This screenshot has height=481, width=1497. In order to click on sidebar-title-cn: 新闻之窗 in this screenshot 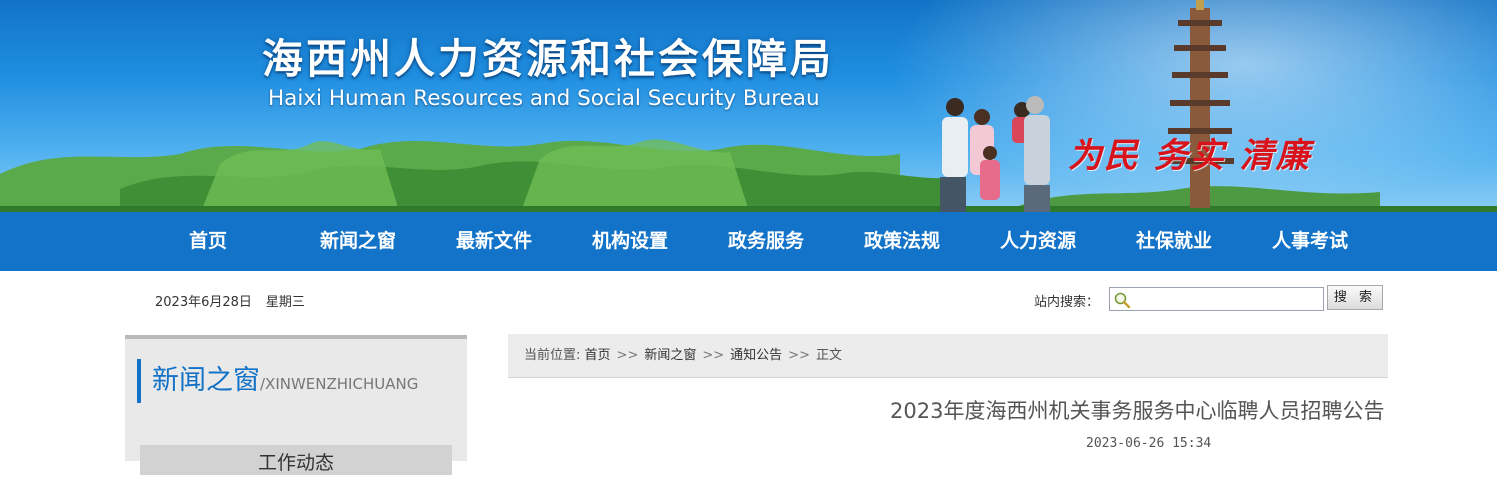, I will do `click(206, 380)`.